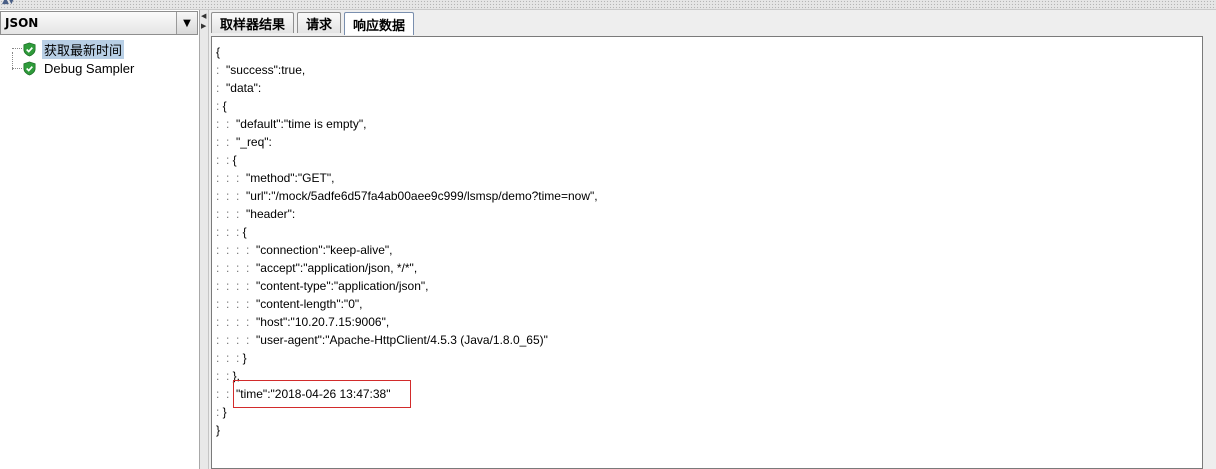  I want to click on json-line-text: "method":"GET",, so click(288, 178).